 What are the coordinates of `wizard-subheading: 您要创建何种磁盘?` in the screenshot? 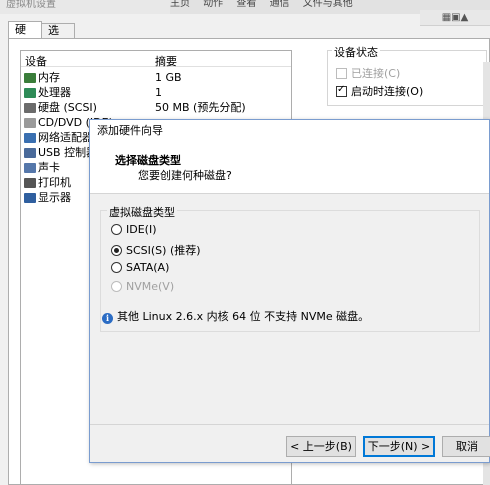 It's located at (185, 175).